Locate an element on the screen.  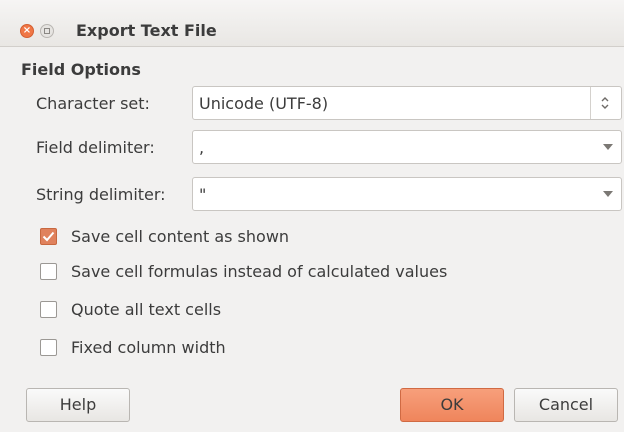
field-delimiter-label: Field delimiter: is located at coordinates (95, 147).